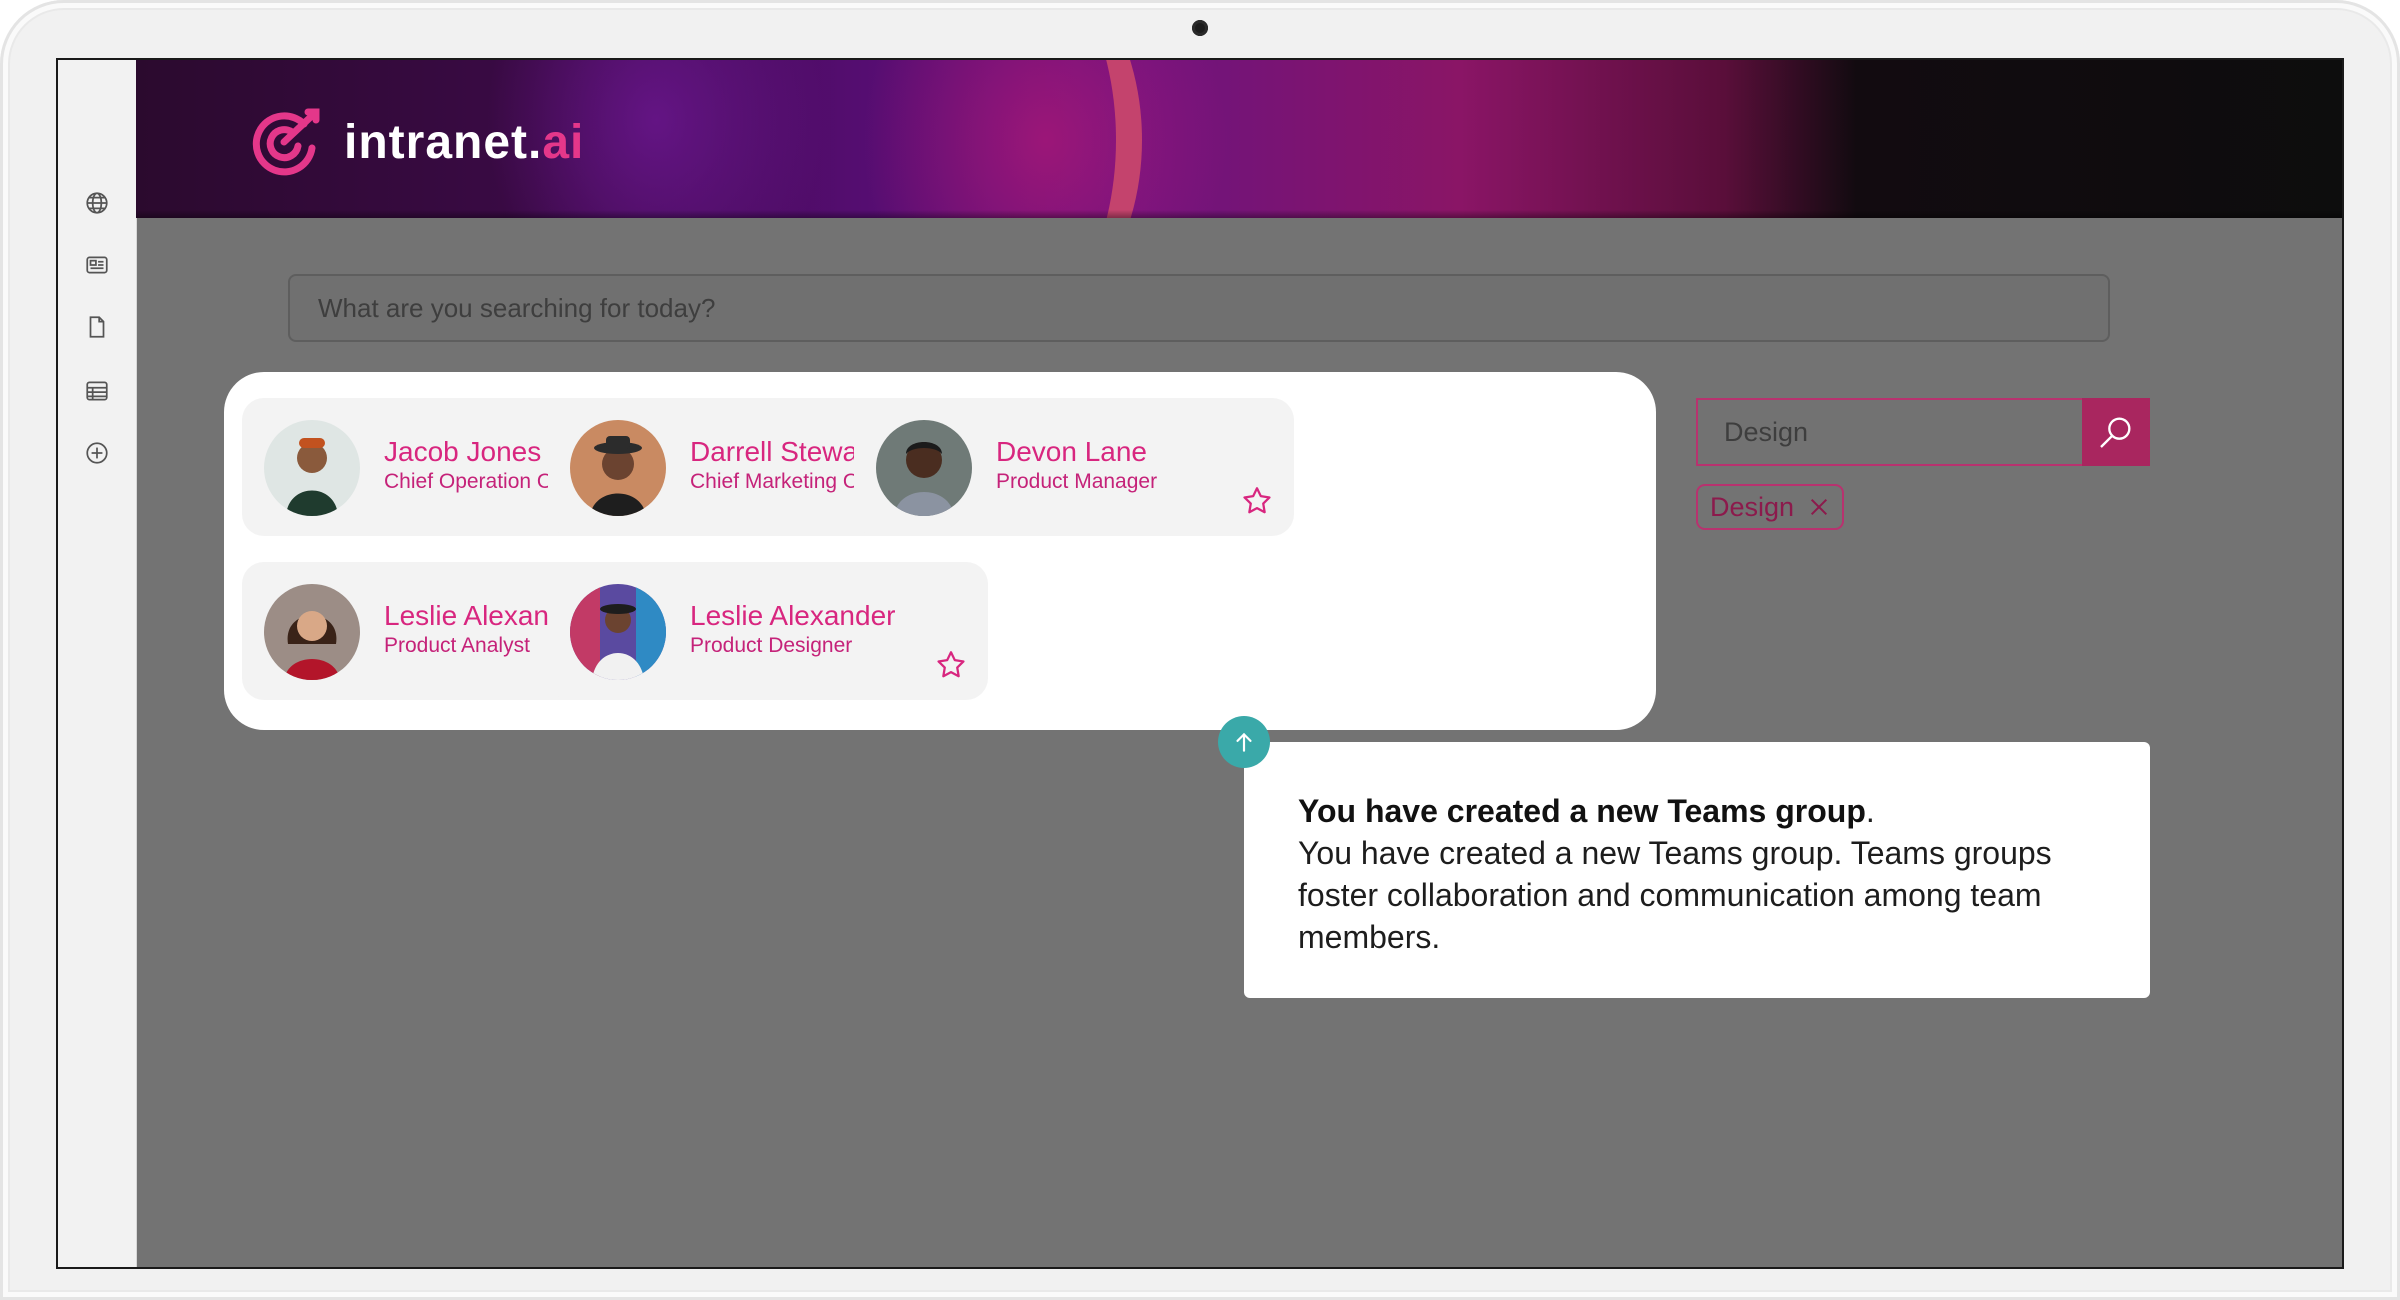 The image size is (2400, 1300). What do you see at coordinates (1200, 28) in the screenshot?
I see `camera-icon` at bounding box center [1200, 28].